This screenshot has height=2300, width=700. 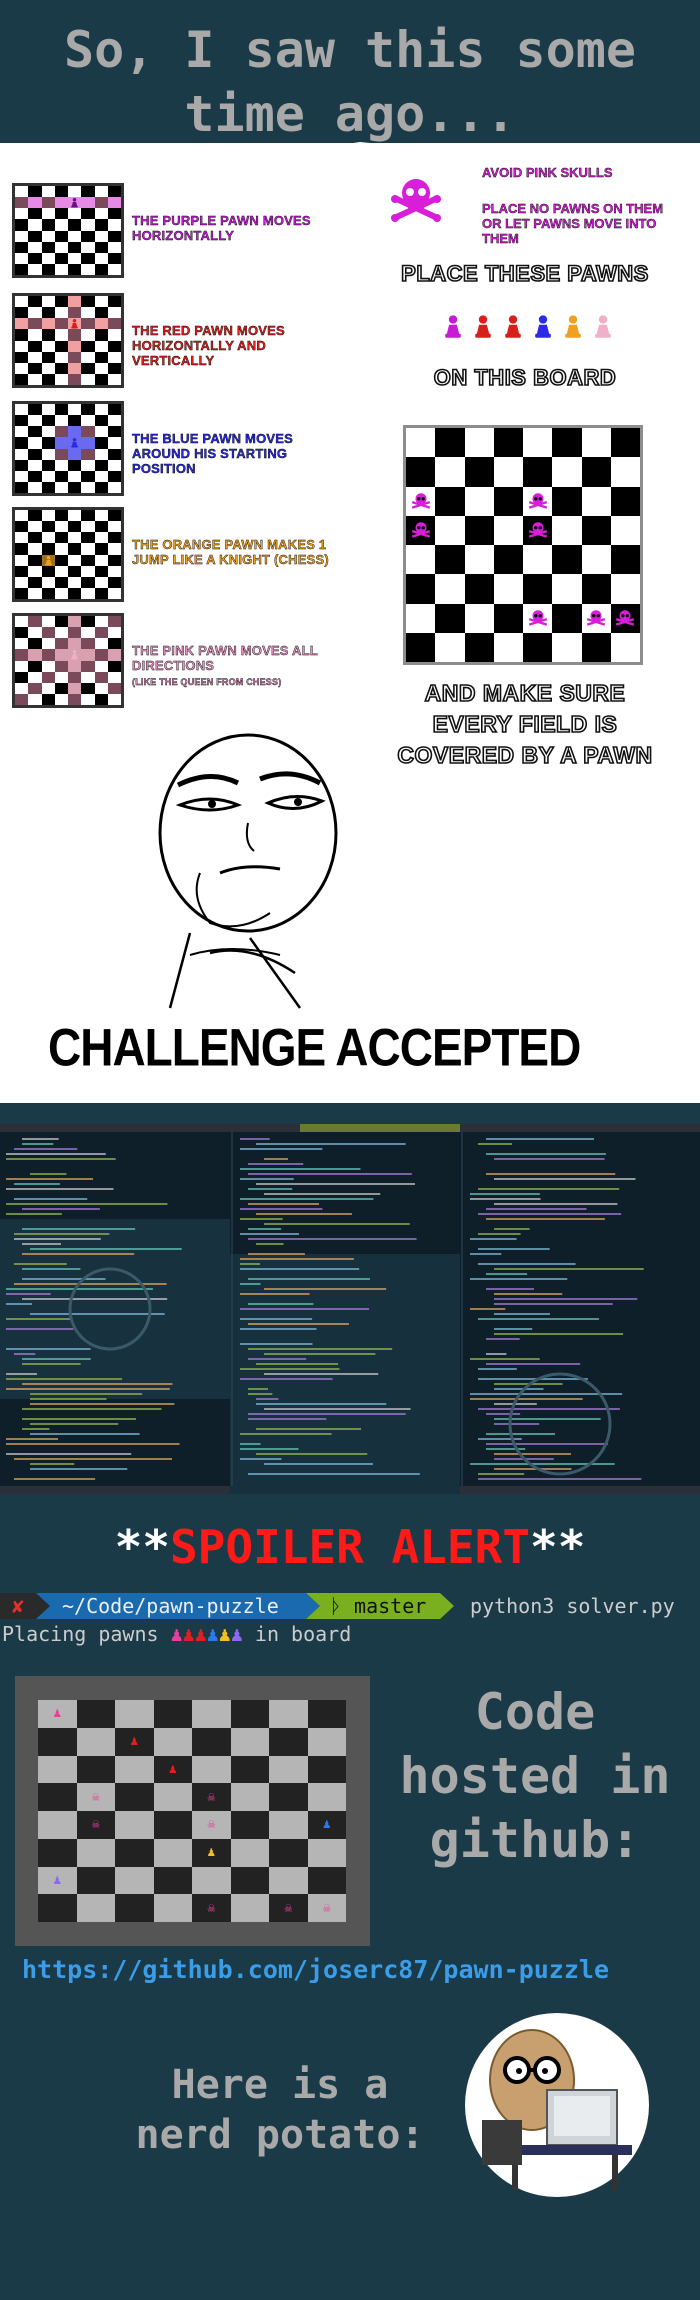 What do you see at coordinates (350, 150) in the screenshot?
I see `torn-edge-top` at bounding box center [350, 150].